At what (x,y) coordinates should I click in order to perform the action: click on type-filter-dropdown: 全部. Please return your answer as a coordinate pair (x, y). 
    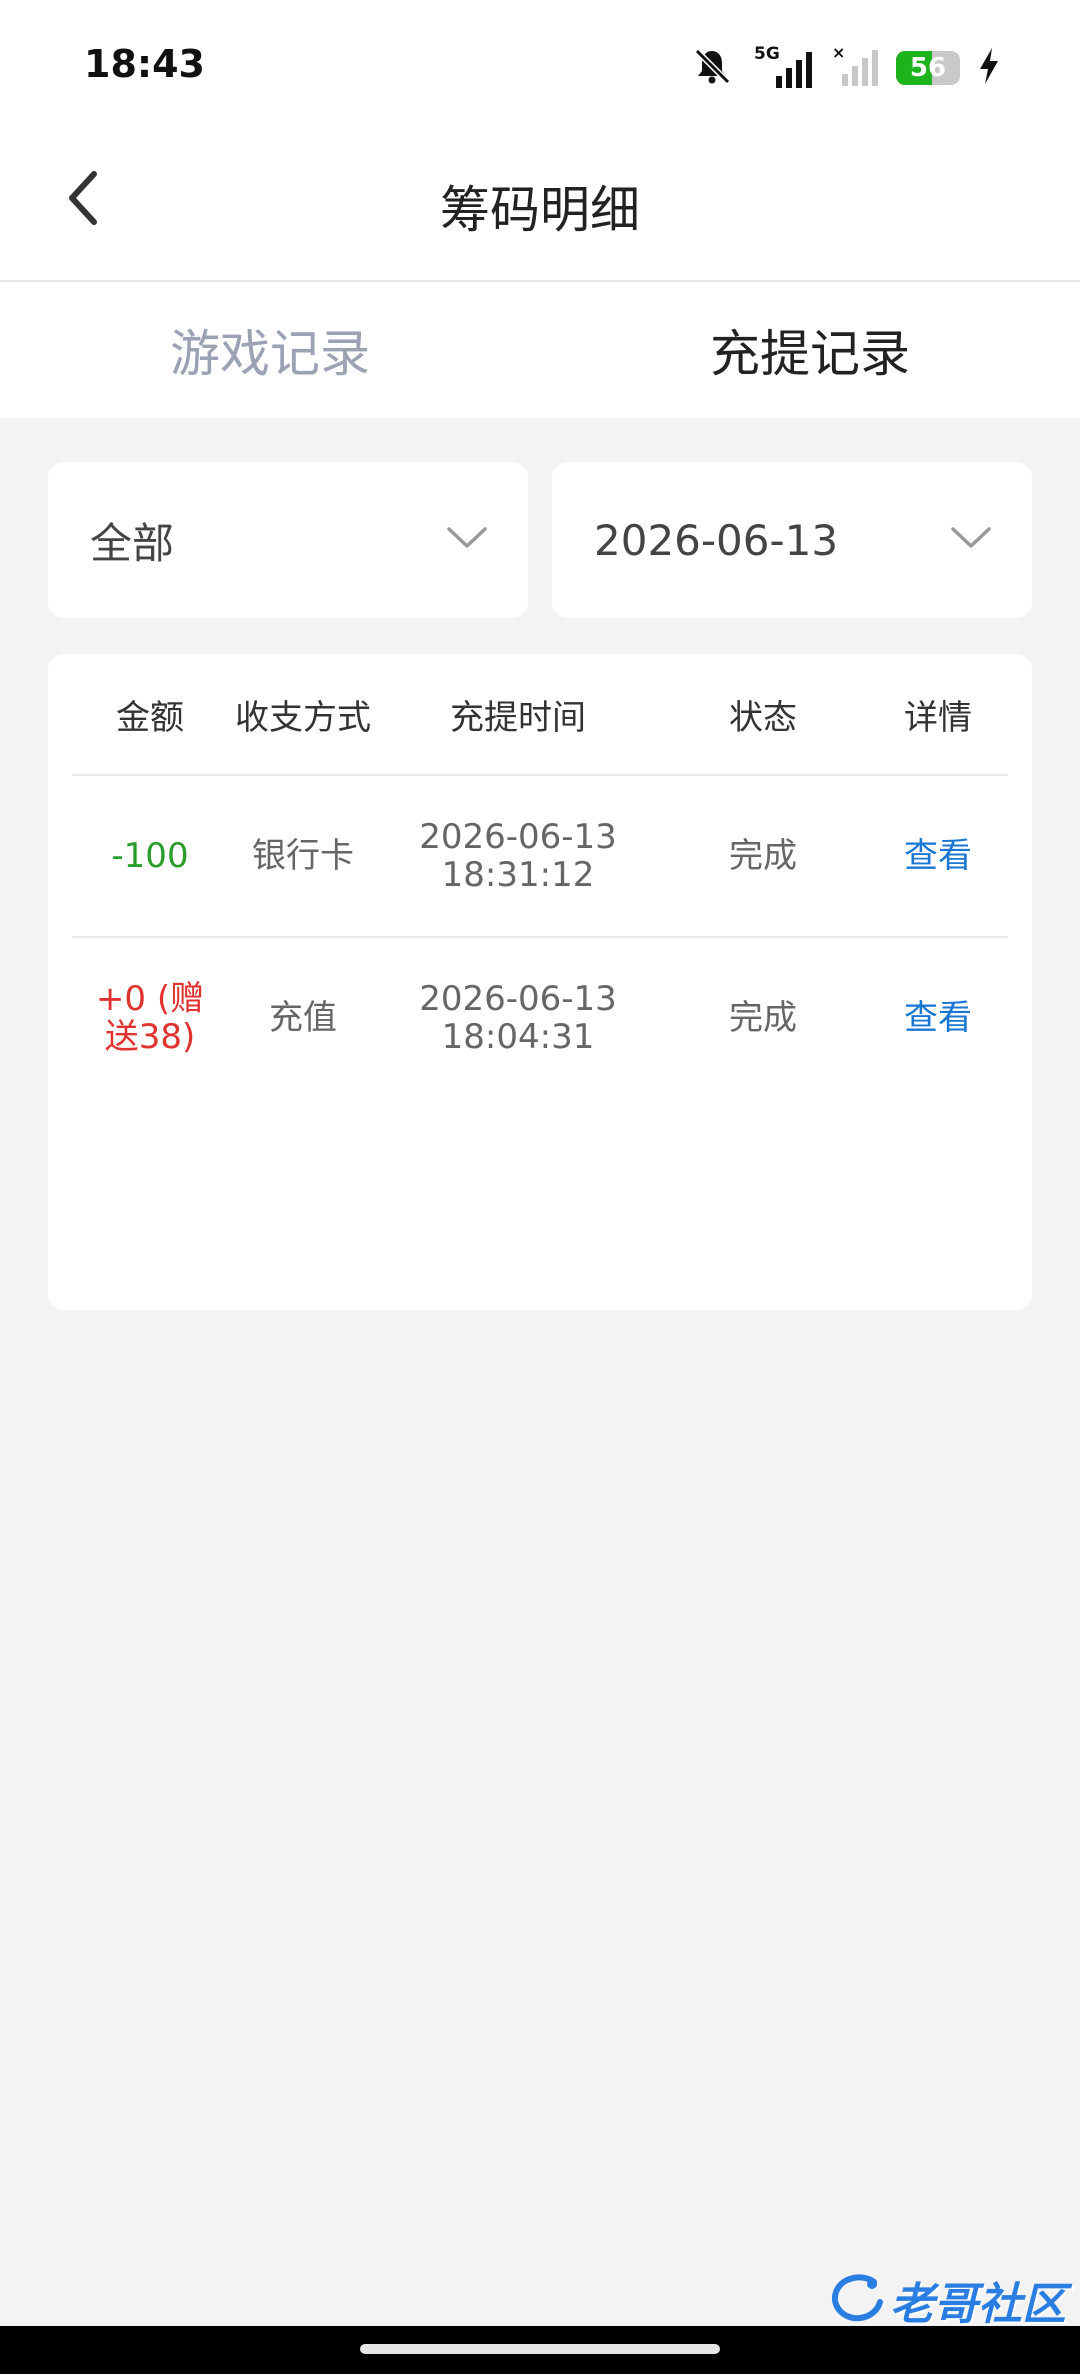
    Looking at the image, I should click on (288, 540).